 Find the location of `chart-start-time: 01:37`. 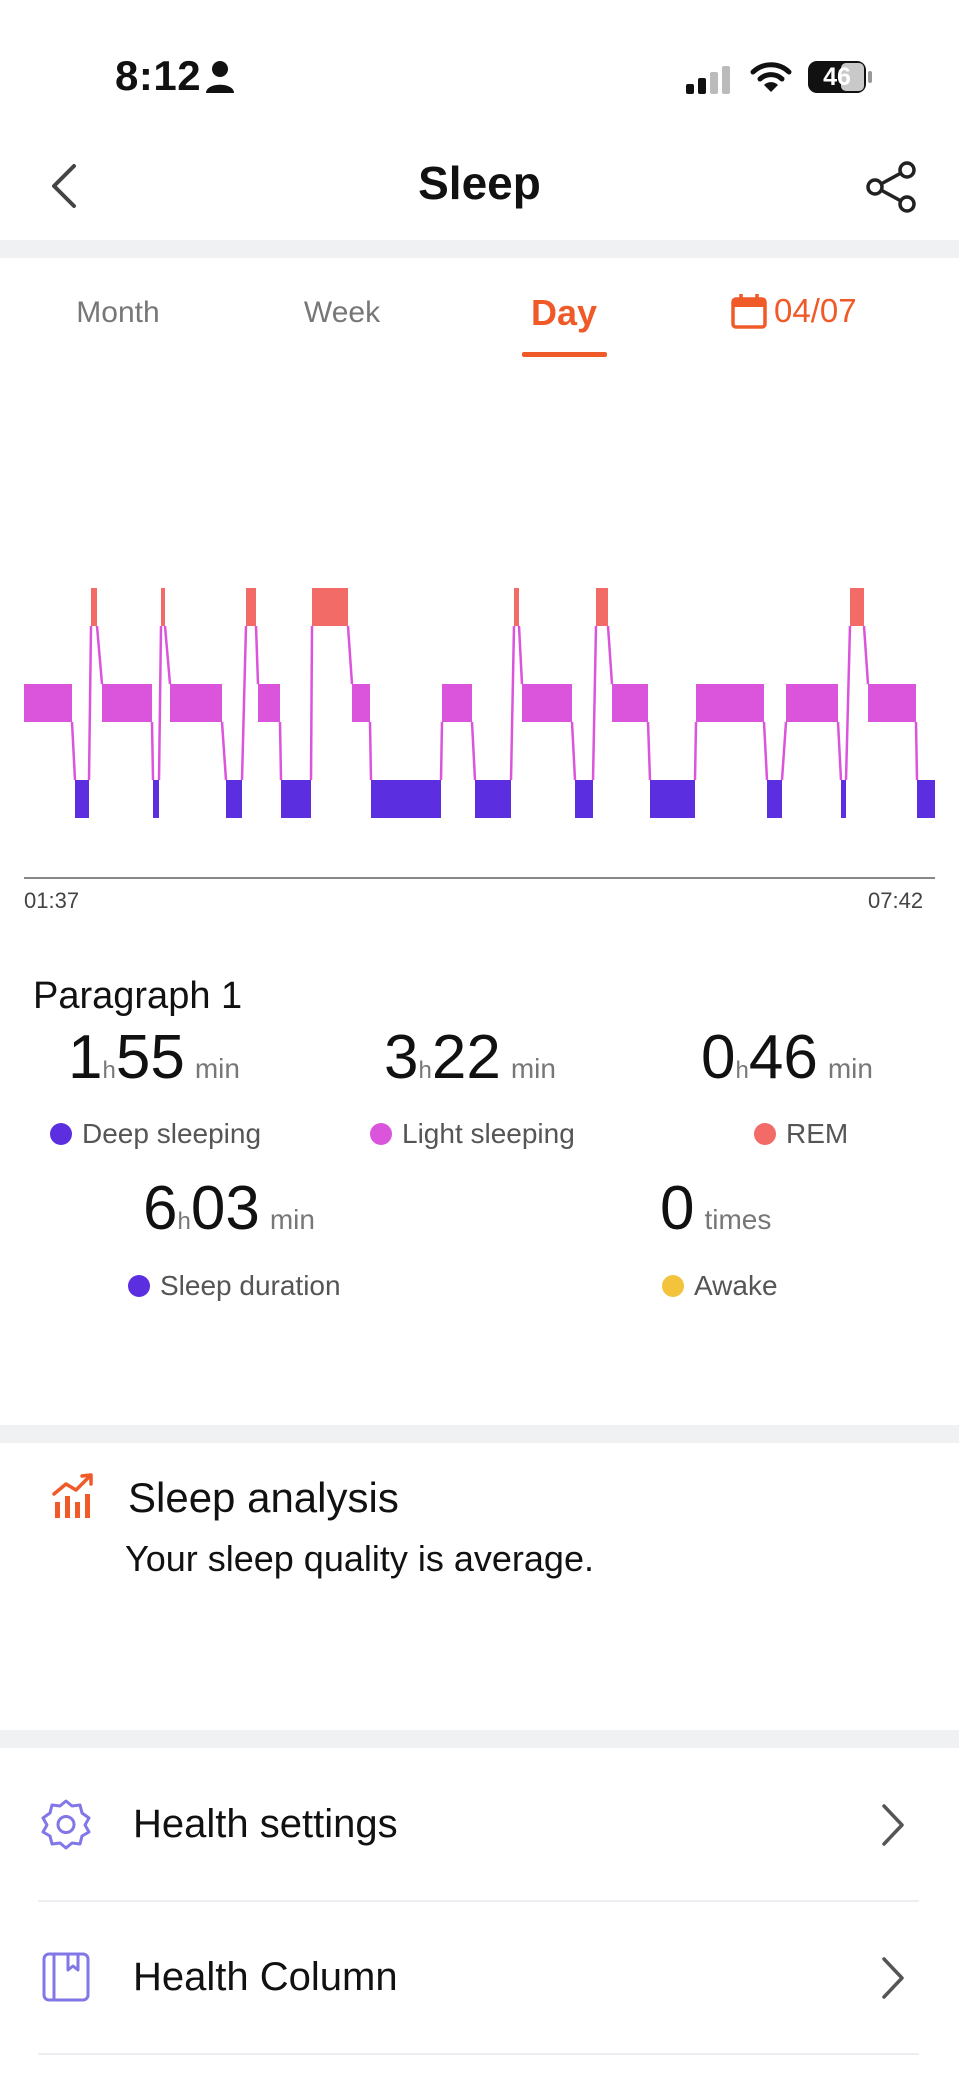

chart-start-time: 01:37 is located at coordinates (52, 900).